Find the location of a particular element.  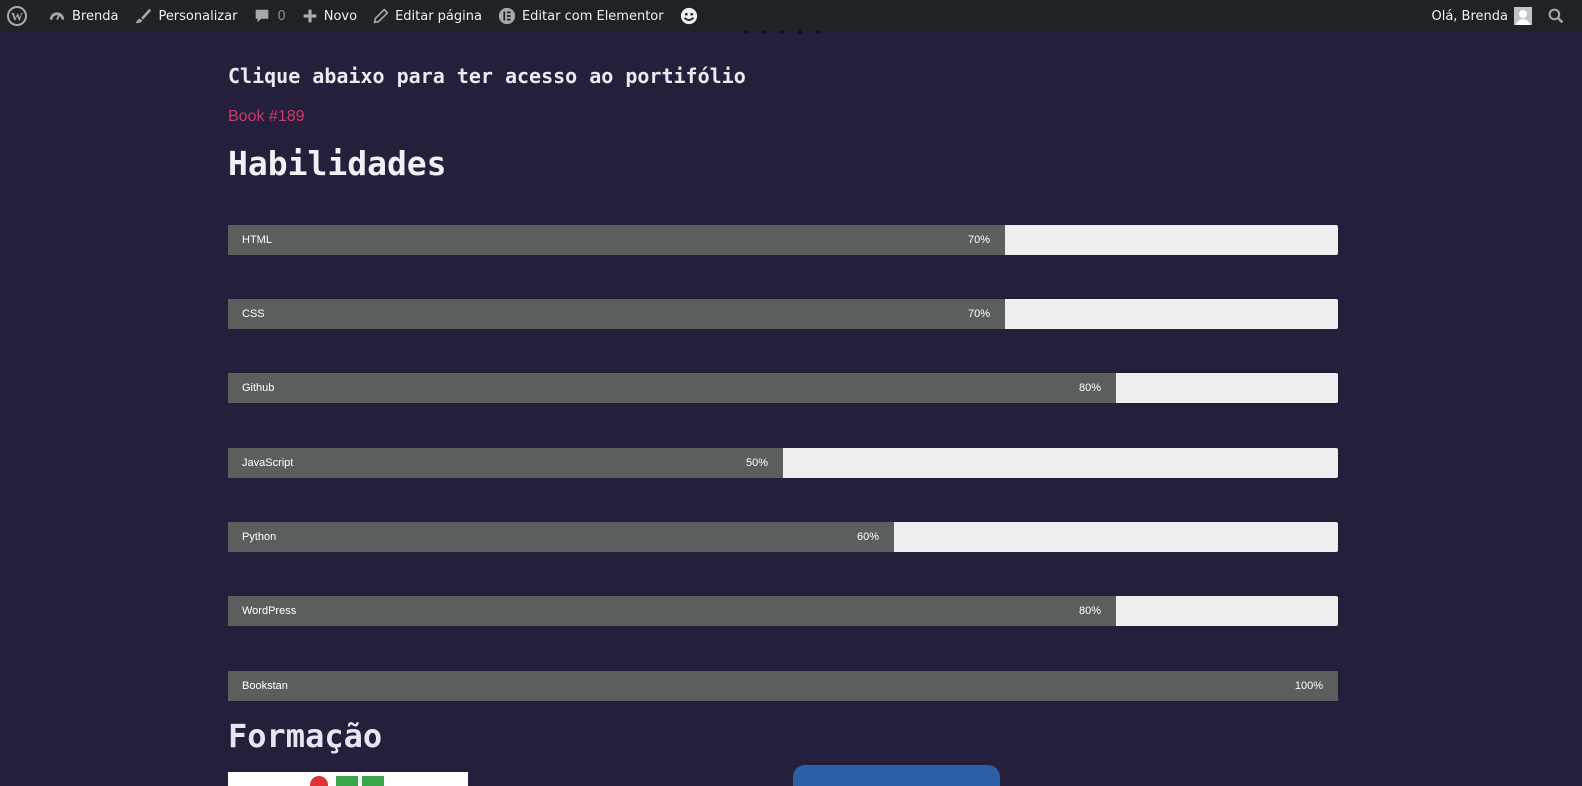

new-label: Novo is located at coordinates (340, 16).